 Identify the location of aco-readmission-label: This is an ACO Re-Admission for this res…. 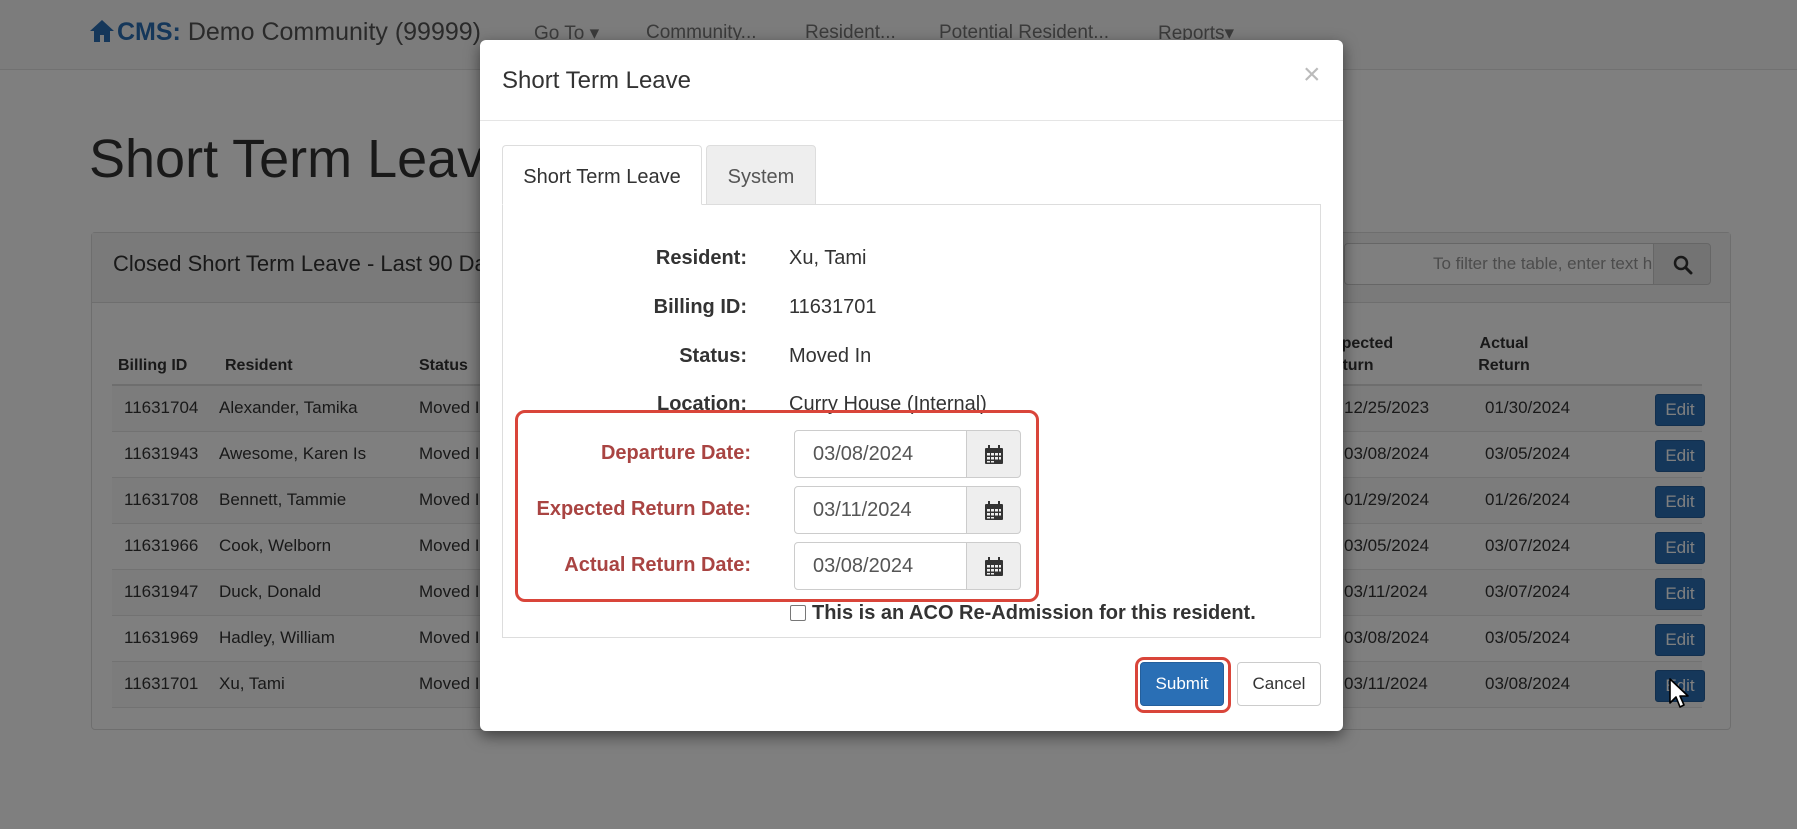
(1034, 613).